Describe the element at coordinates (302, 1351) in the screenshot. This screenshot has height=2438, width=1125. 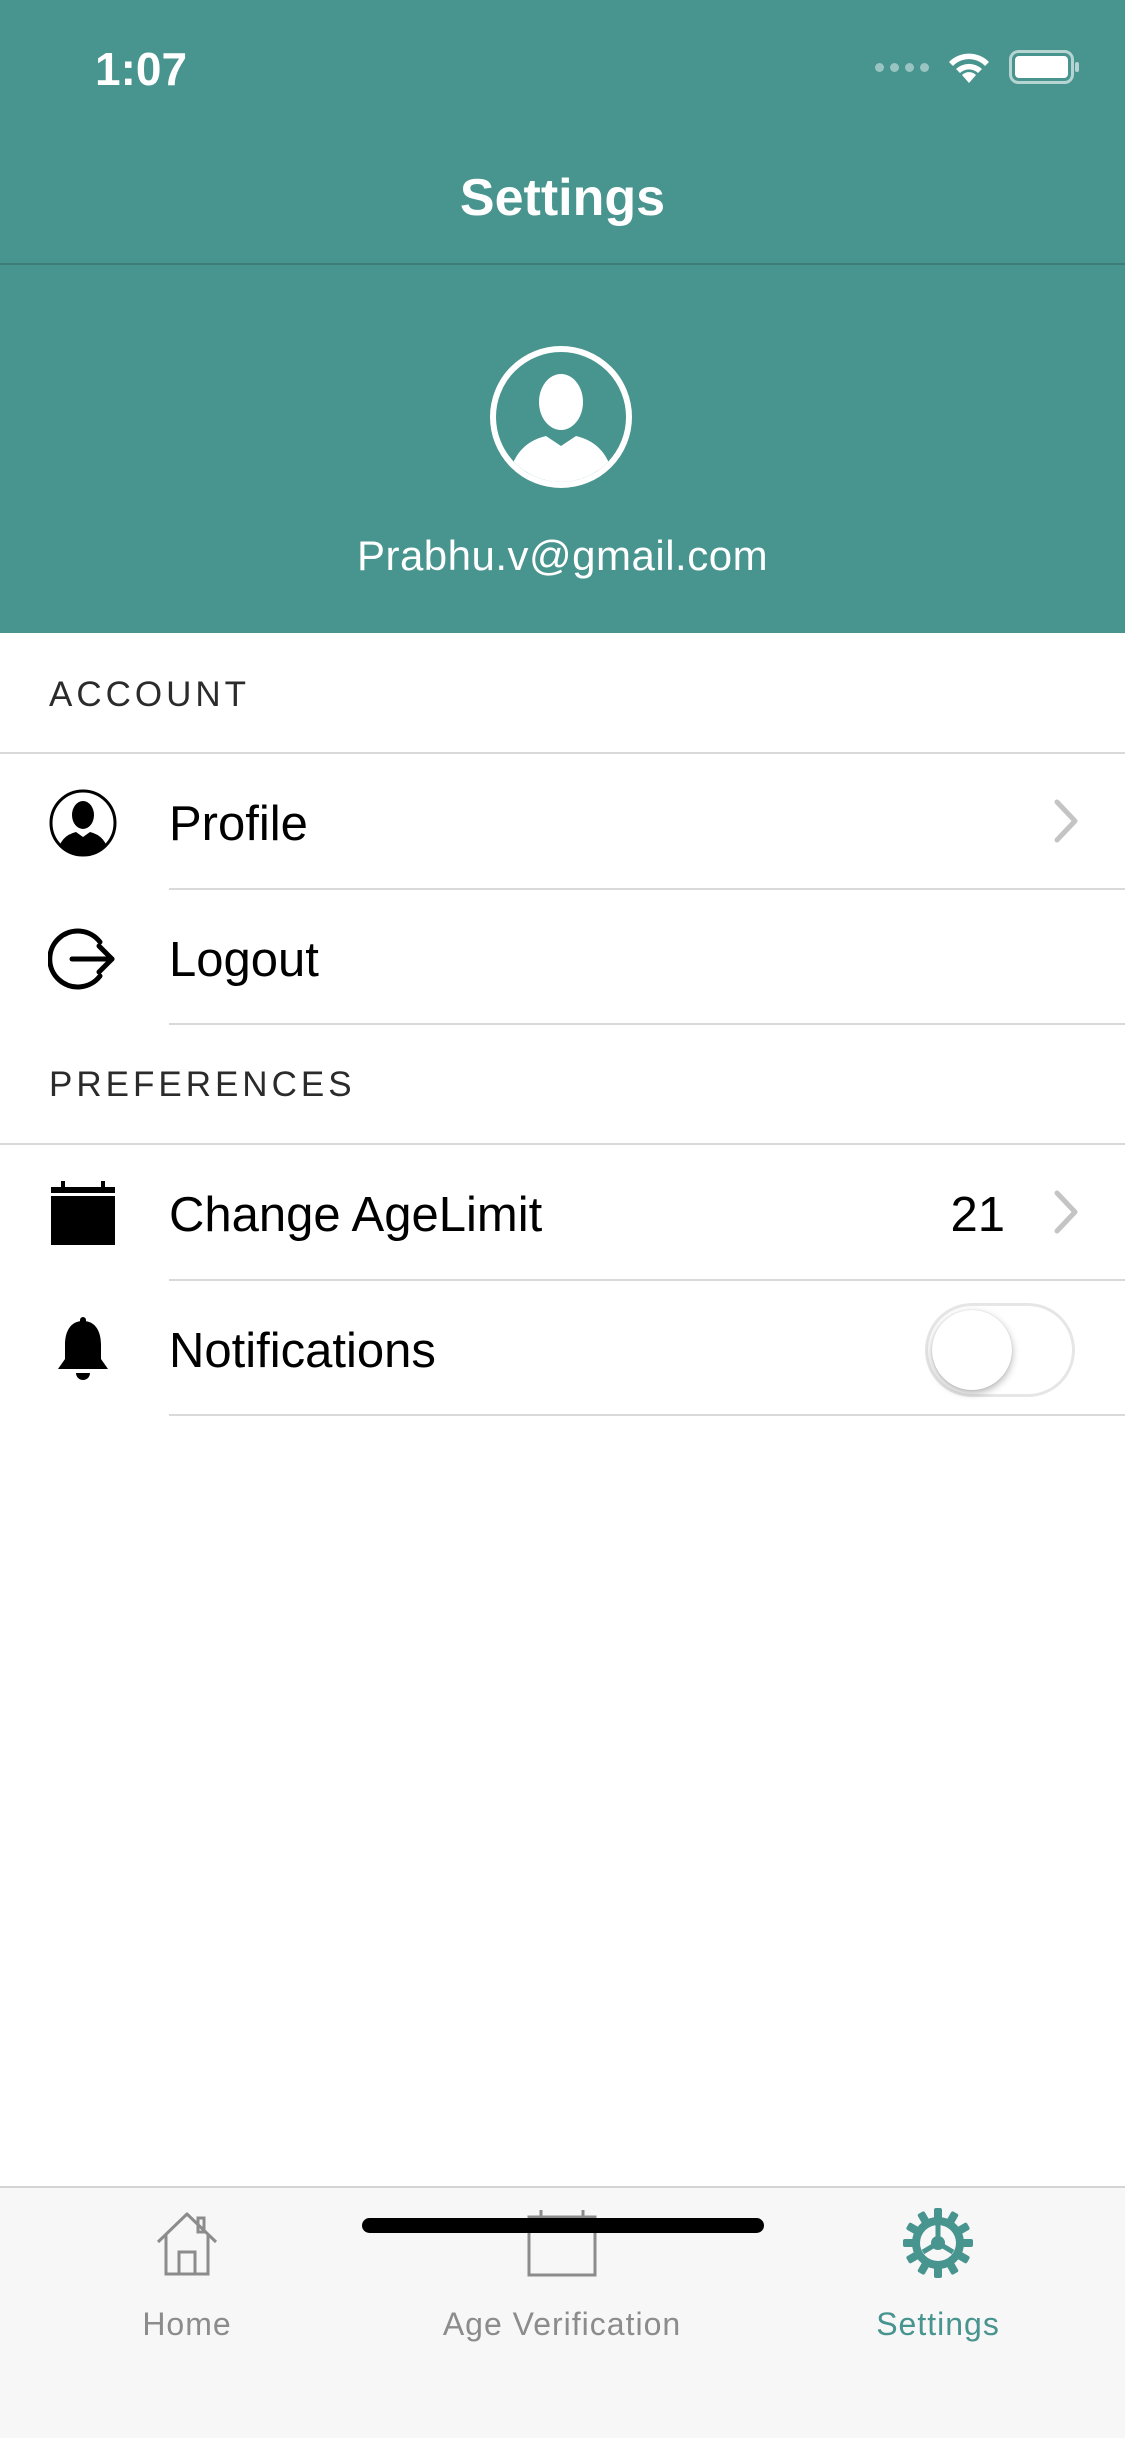
I see `notifications-label: Notifications` at that location.